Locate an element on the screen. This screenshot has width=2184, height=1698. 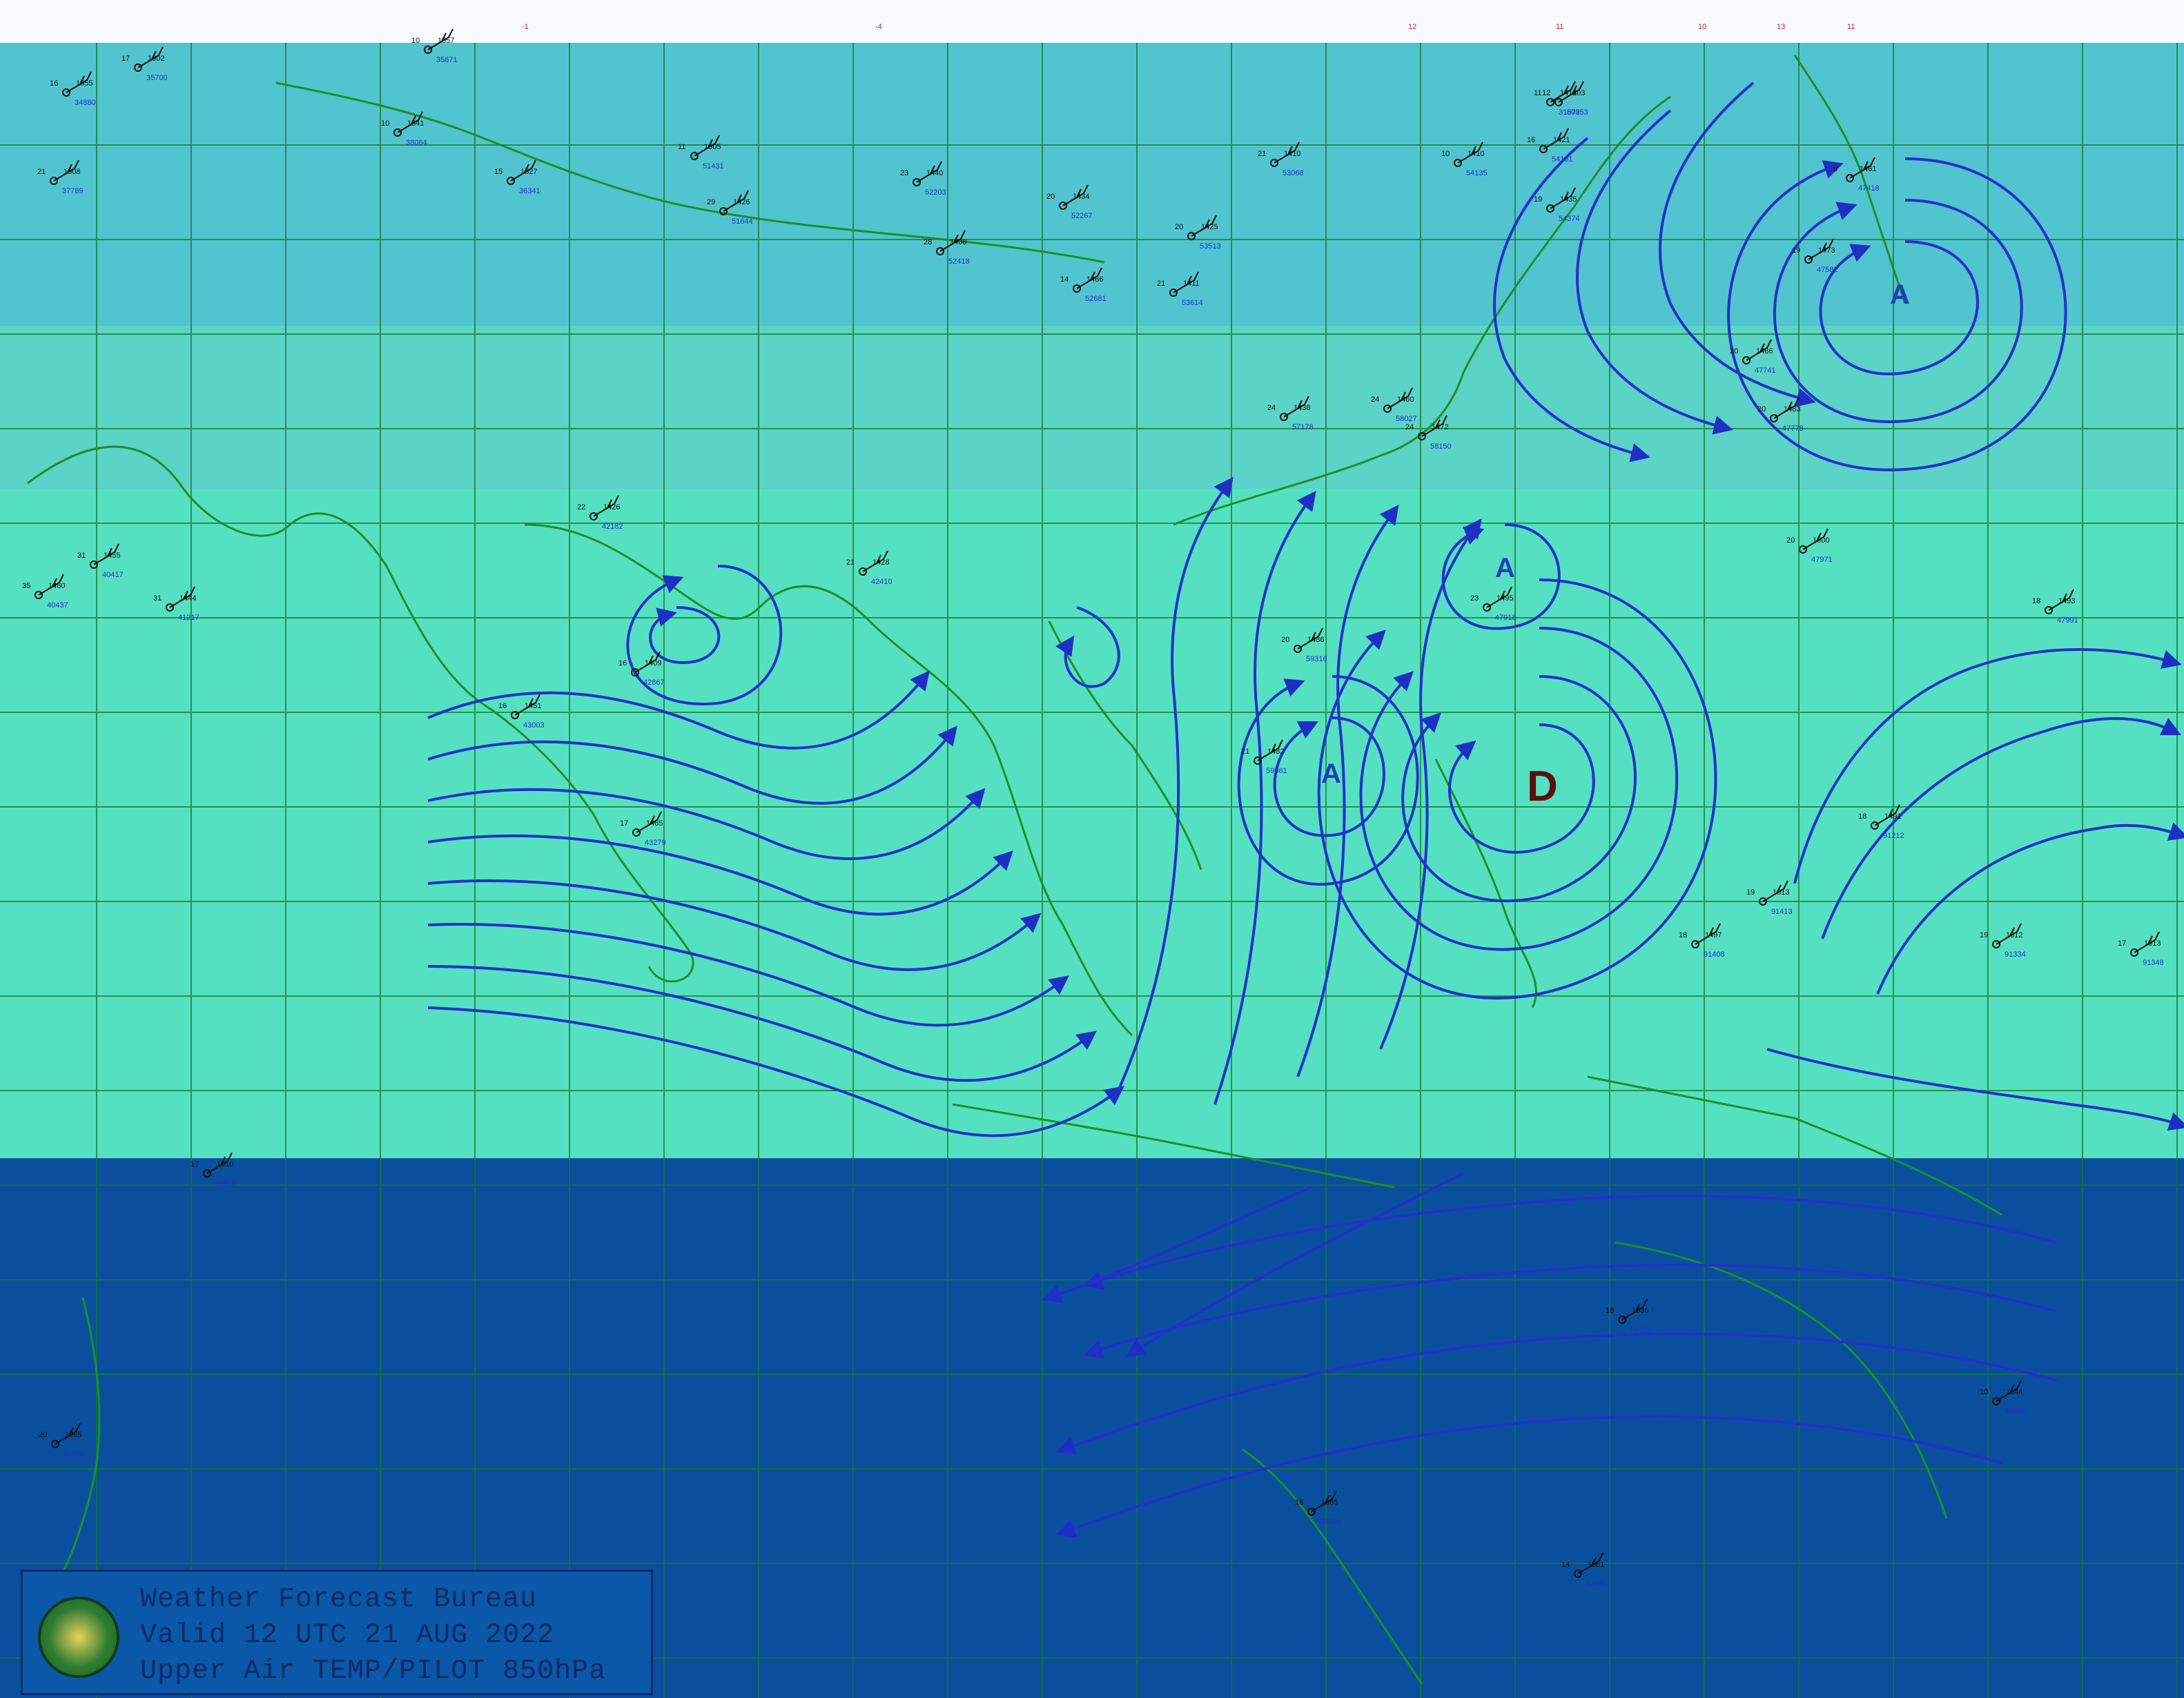
station-id: 68816 is located at coordinates (226, 1184).